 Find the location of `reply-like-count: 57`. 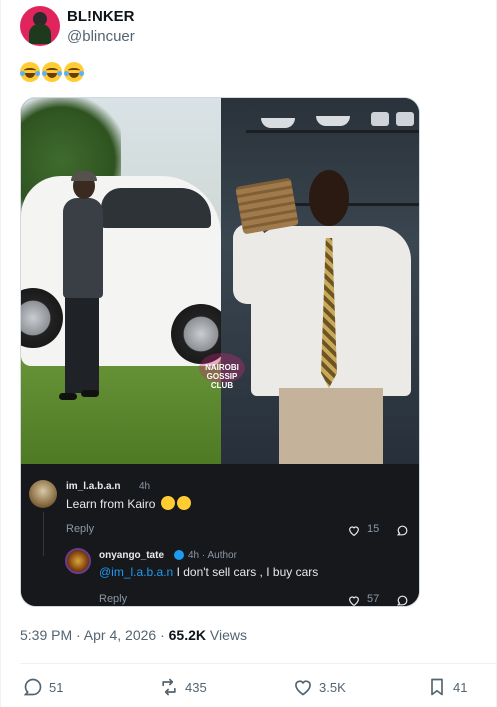

reply-like-count: 57 is located at coordinates (373, 599).